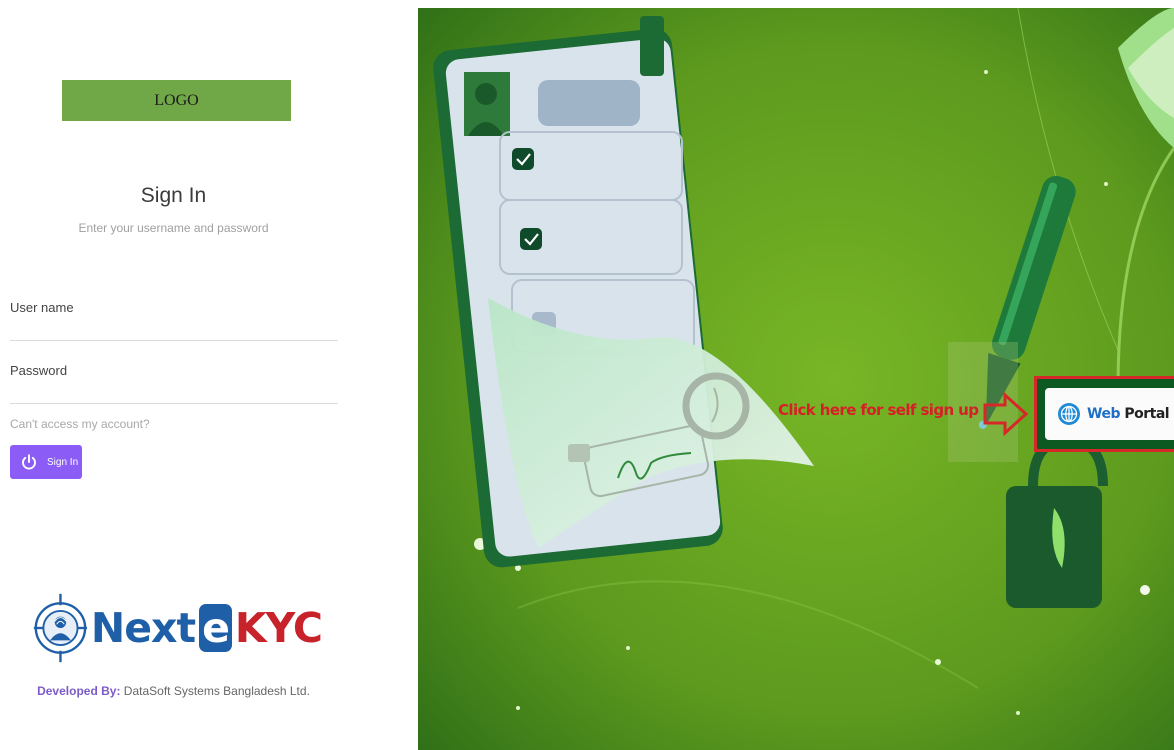 This screenshot has width=1174, height=750. What do you see at coordinates (29, 462) in the screenshot?
I see `power-icon` at bounding box center [29, 462].